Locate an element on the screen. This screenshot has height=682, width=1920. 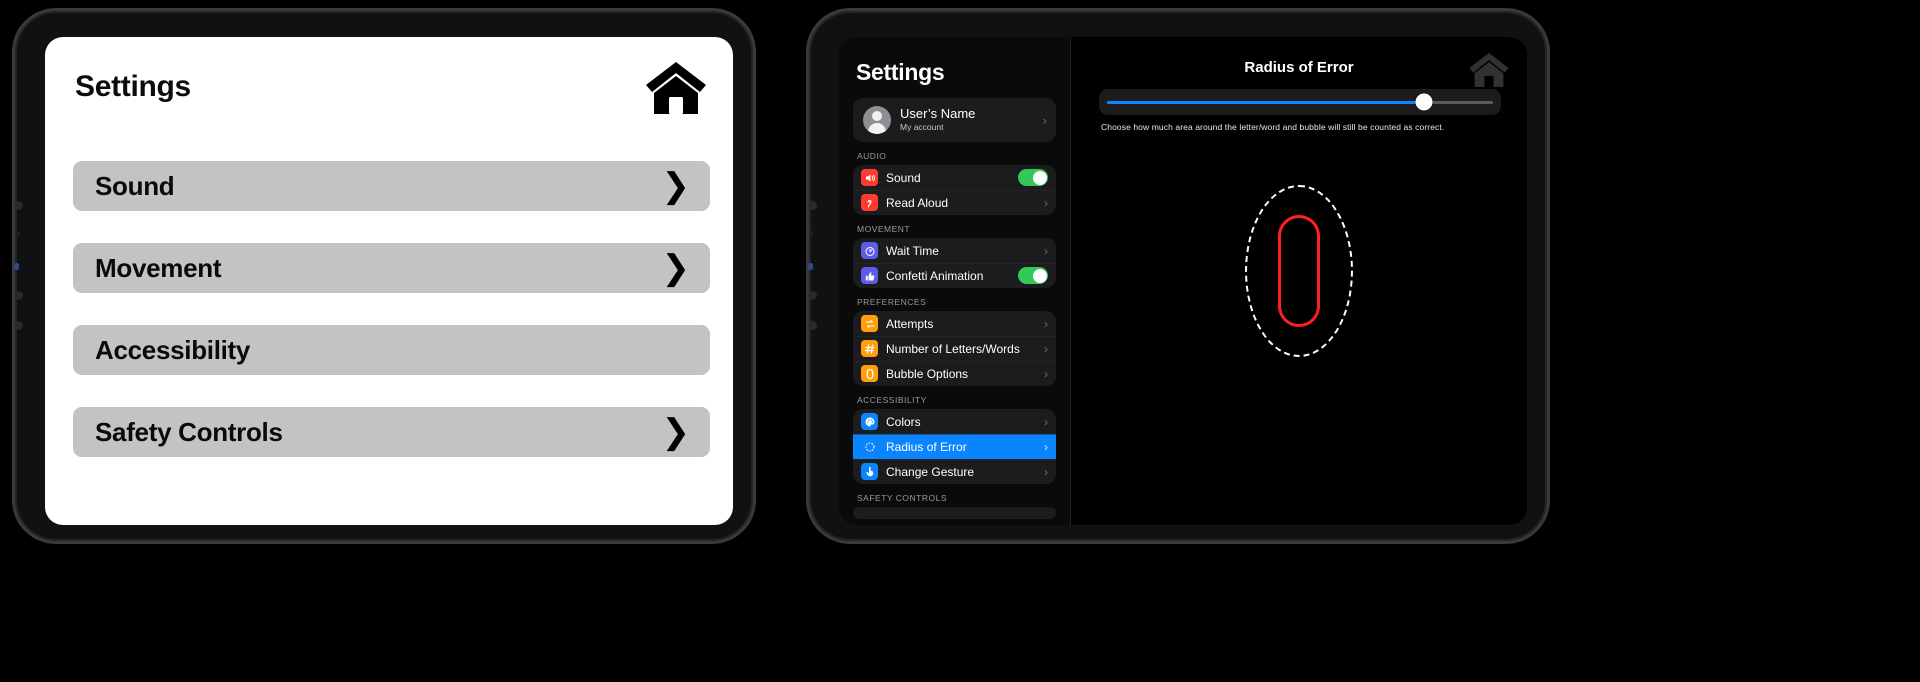
account-name: User’s Name is located at coordinates (938, 113).